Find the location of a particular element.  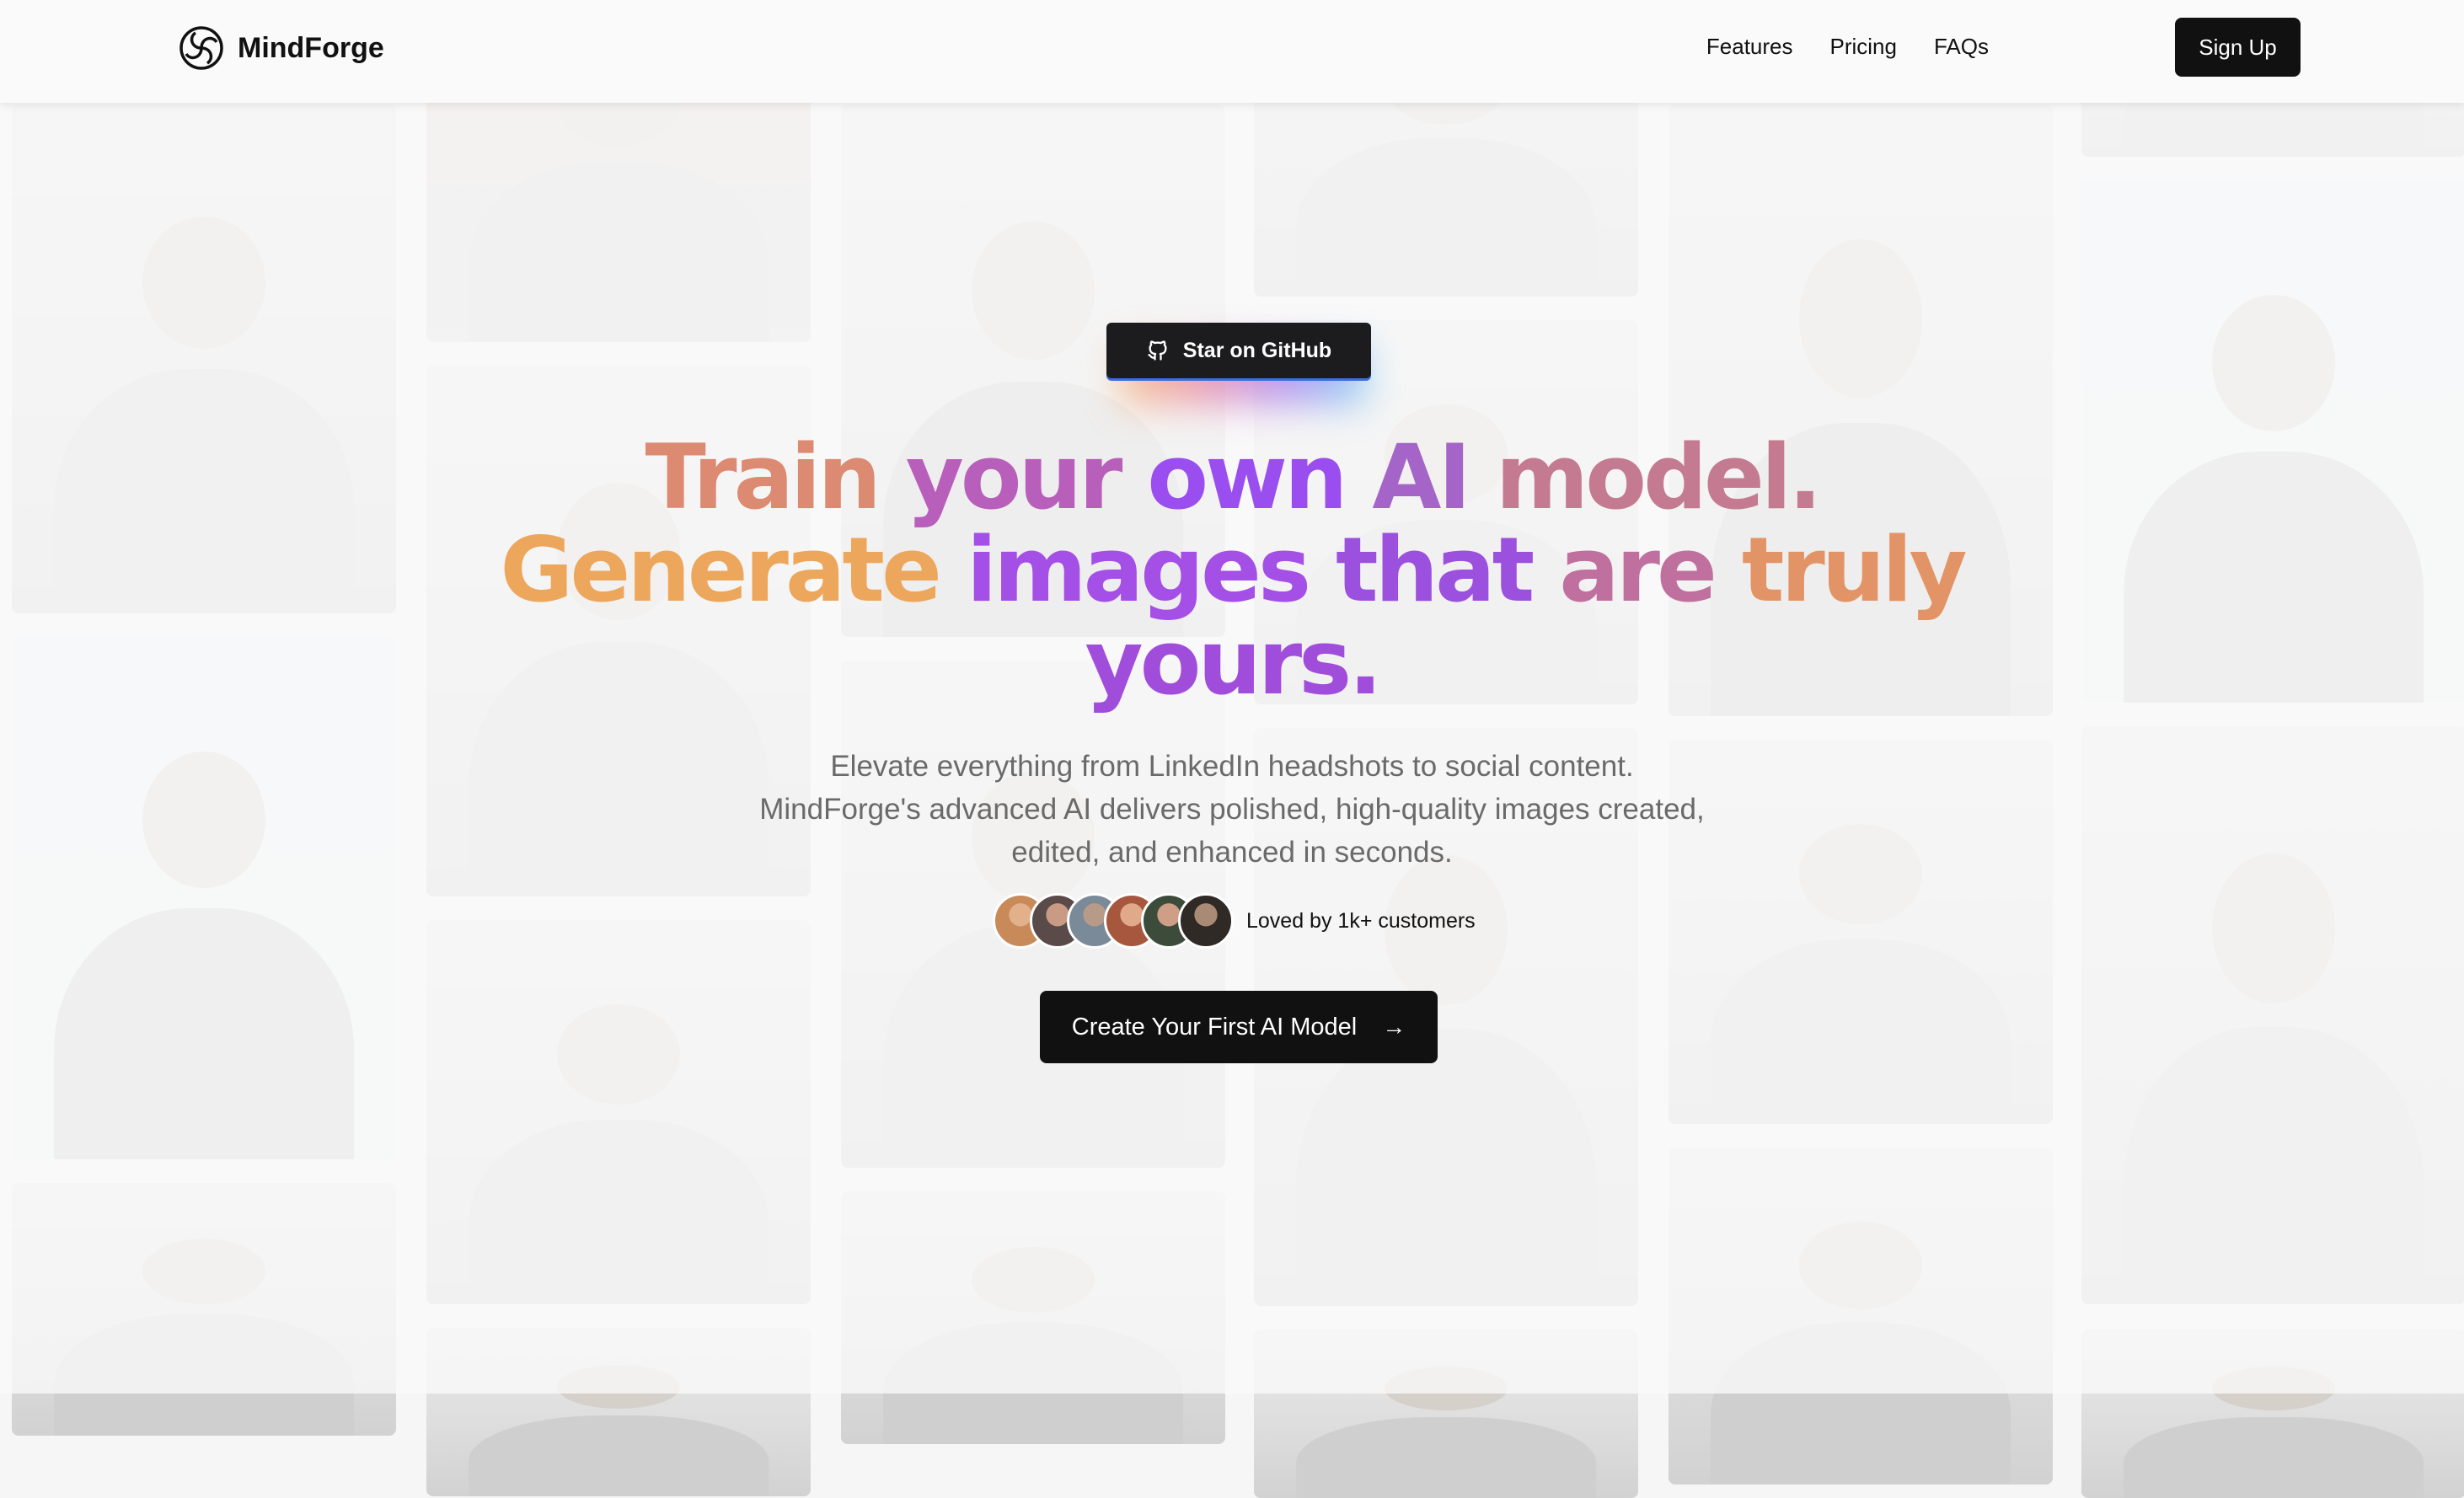

headline-word: are is located at coordinates (1638, 570).